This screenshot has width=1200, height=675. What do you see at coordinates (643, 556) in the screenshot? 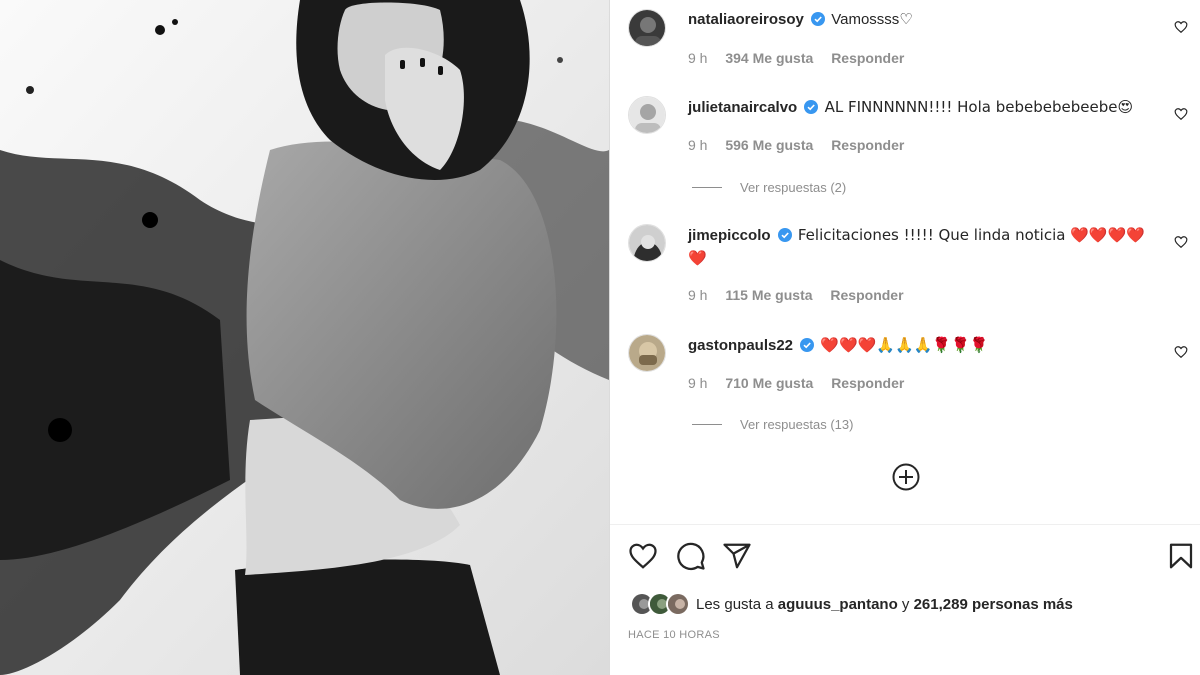
I see `heart-icon` at bounding box center [643, 556].